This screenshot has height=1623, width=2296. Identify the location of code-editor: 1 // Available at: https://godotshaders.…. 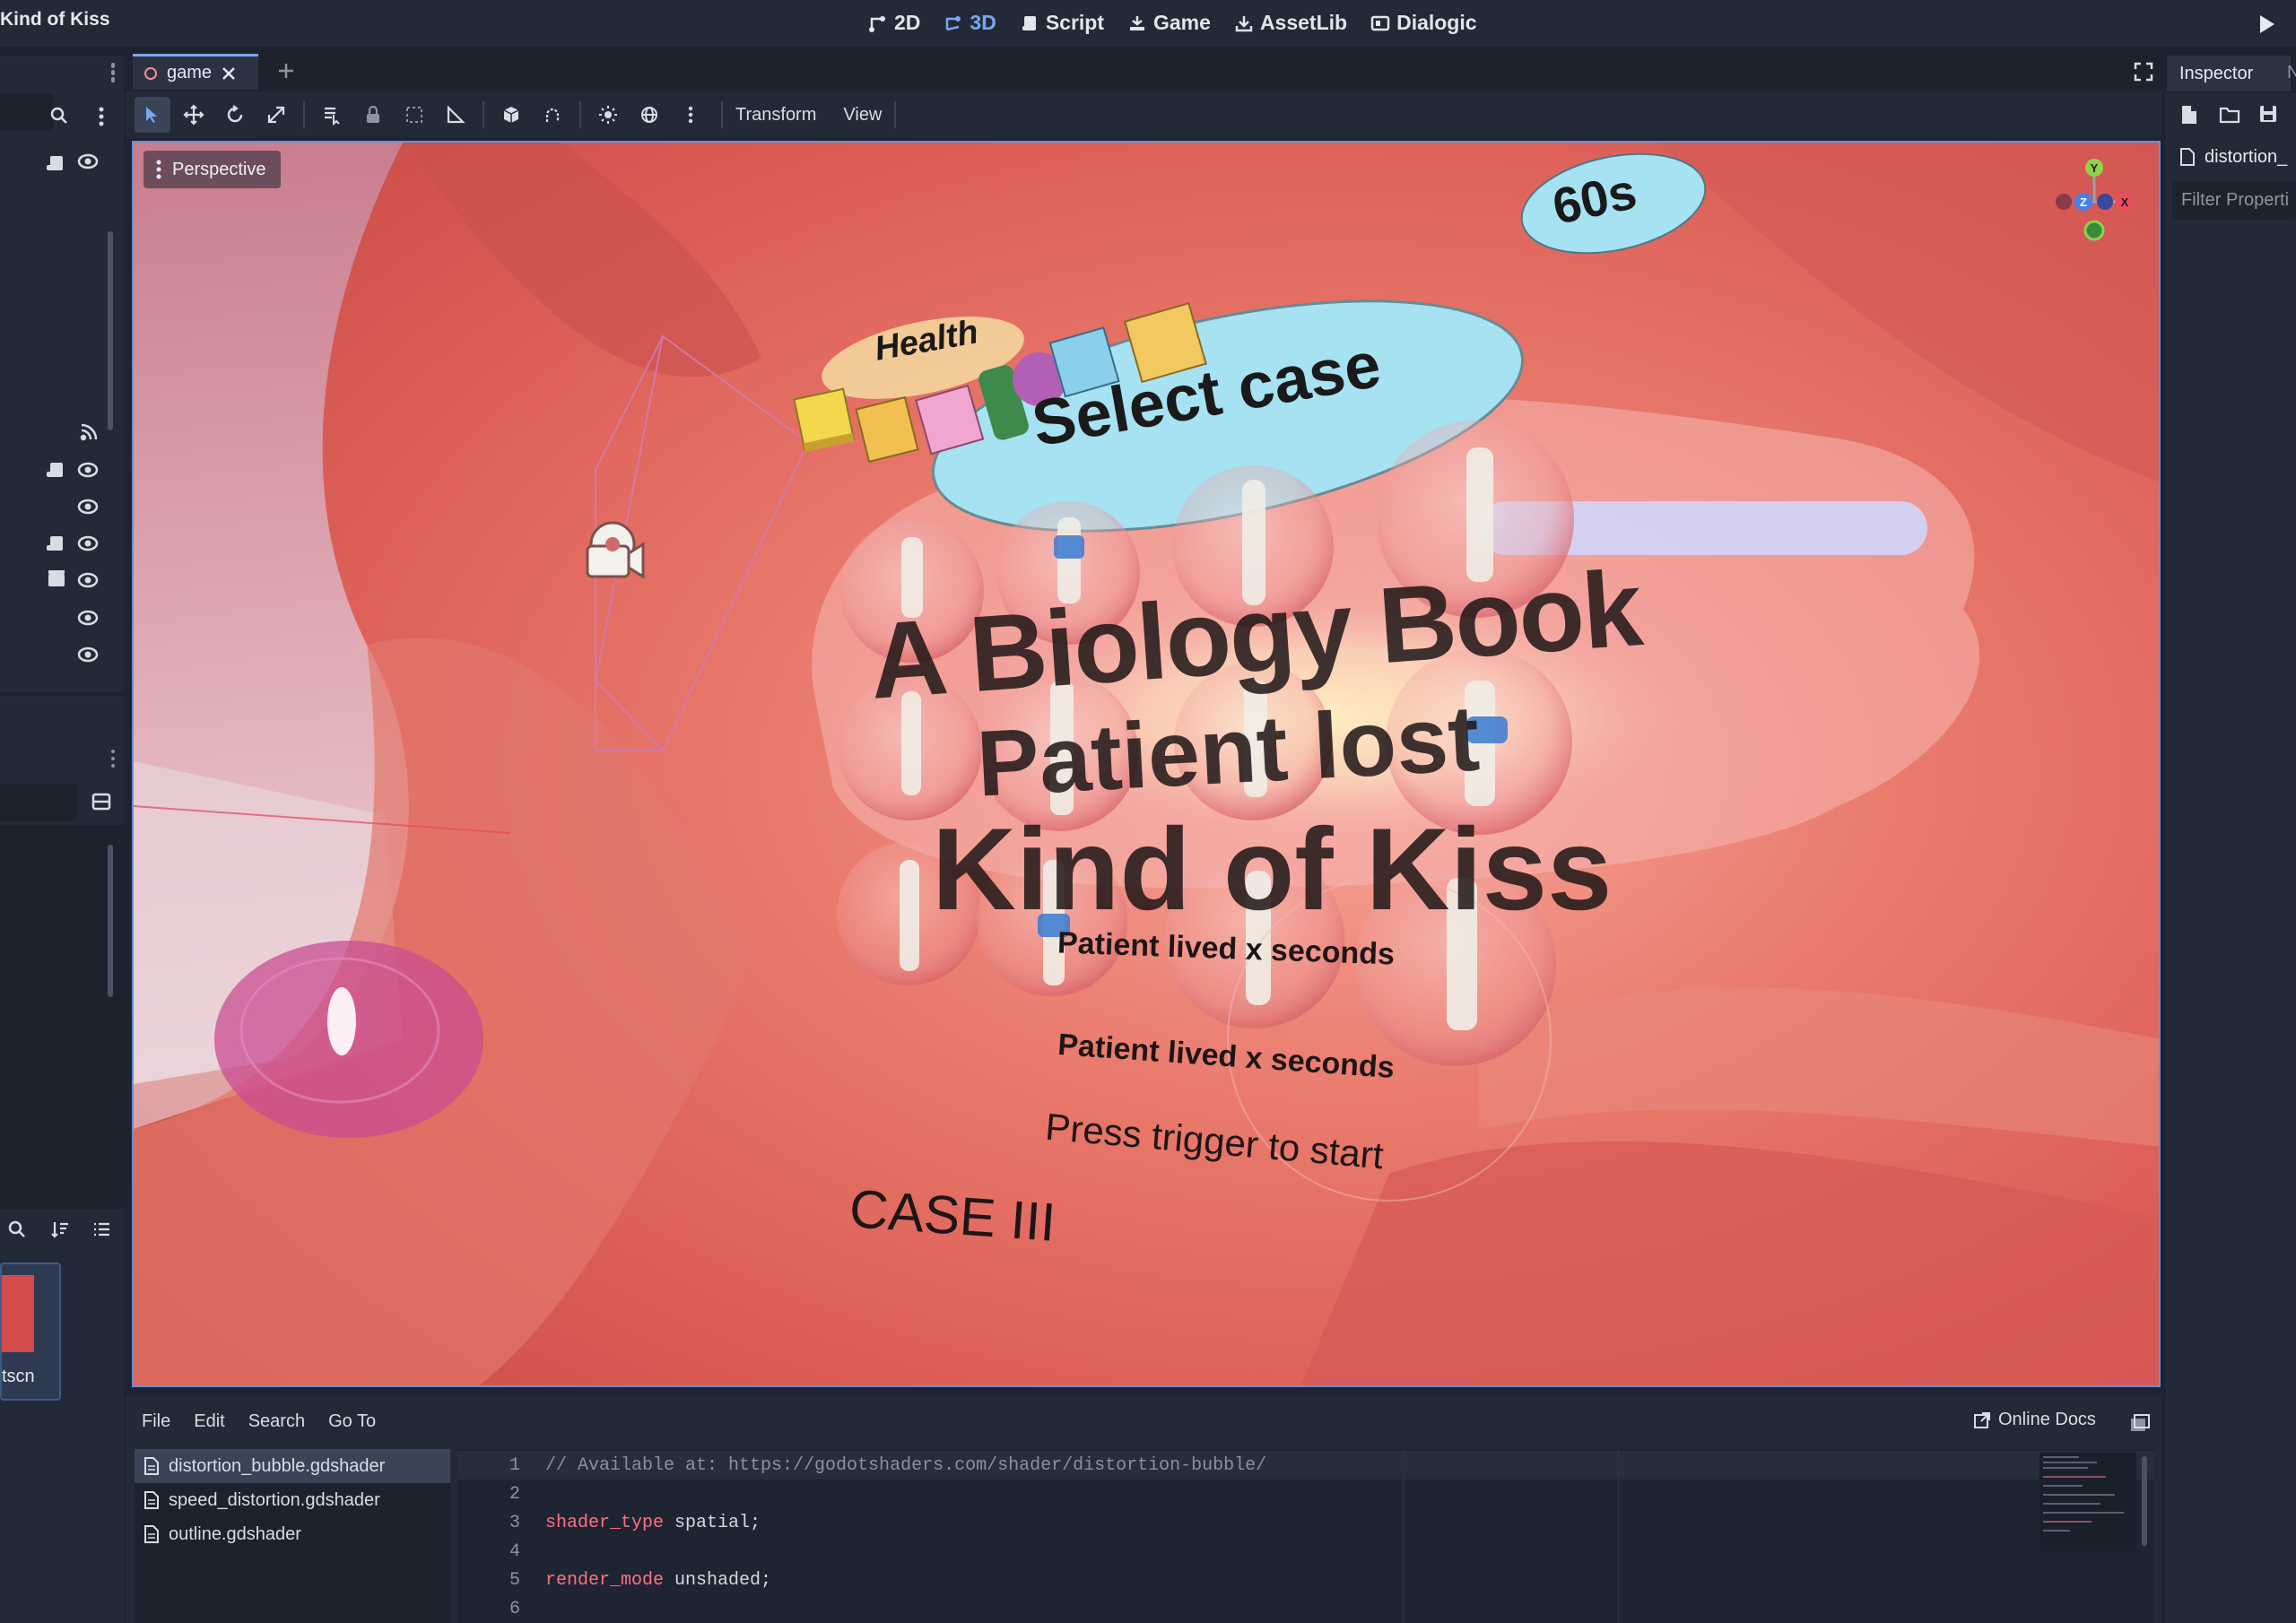
(1305, 1536).